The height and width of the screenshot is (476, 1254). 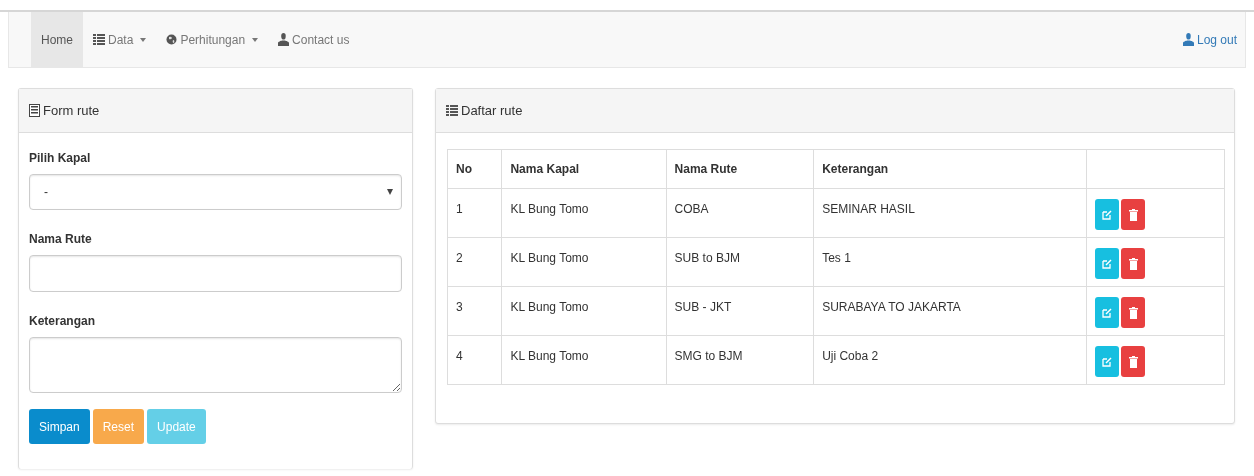 I want to click on select-field: -, so click(x=215, y=192).